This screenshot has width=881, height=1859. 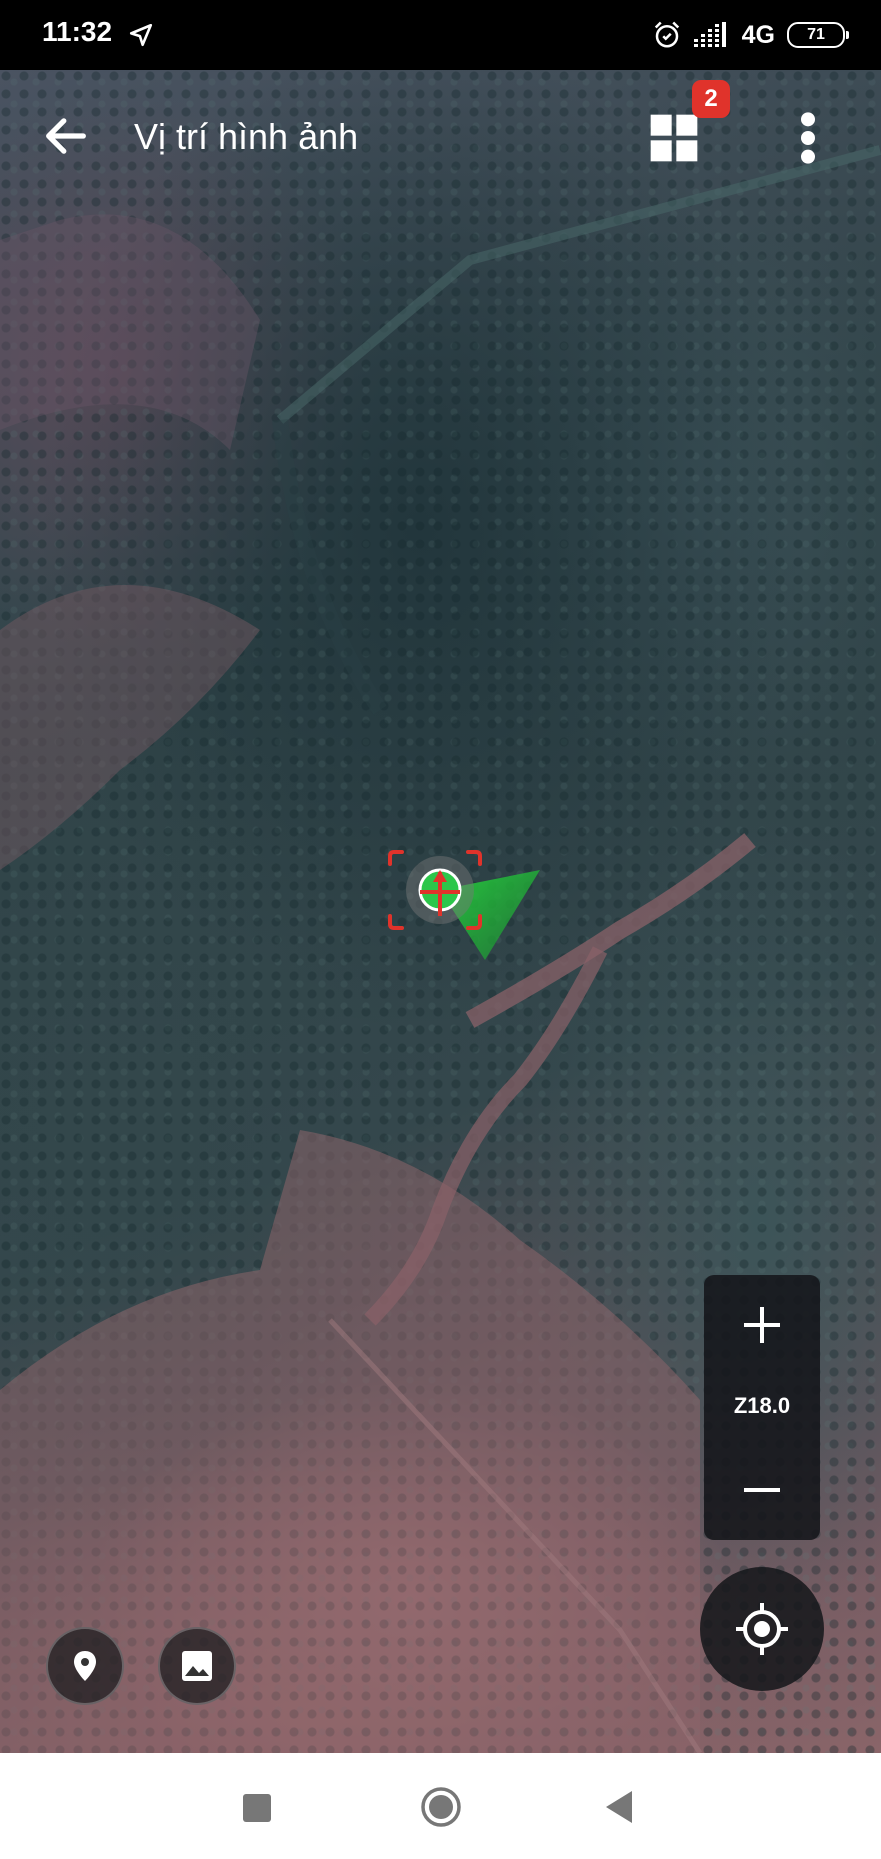 I want to click on zoom-controls: Z18.0, so click(x=762, y=1407).